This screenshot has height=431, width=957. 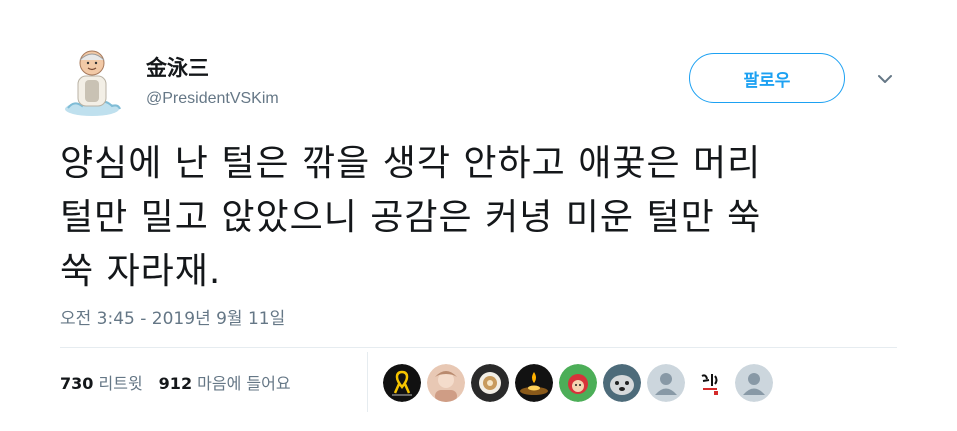 What do you see at coordinates (212, 99) in the screenshot?
I see `author-handle: @PresidentVSKim` at bounding box center [212, 99].